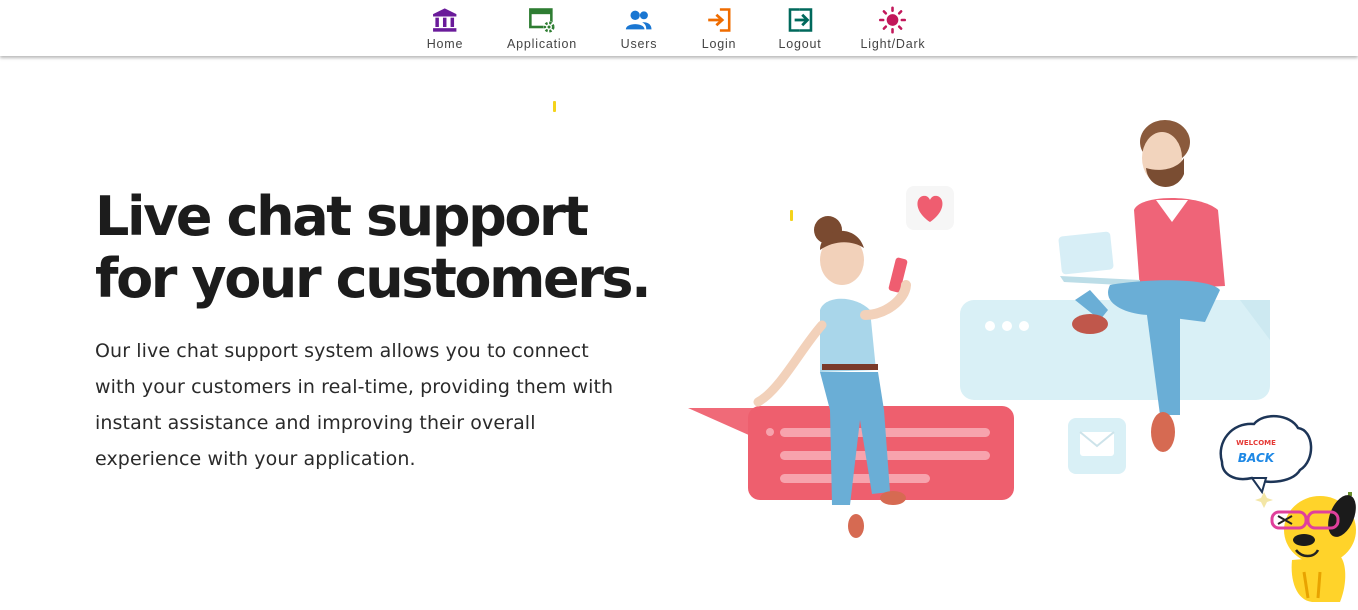 This screenshot has height=610, width=1358. I want to click on mascot-welcome-text: WELCOME, so click(1256, 443).